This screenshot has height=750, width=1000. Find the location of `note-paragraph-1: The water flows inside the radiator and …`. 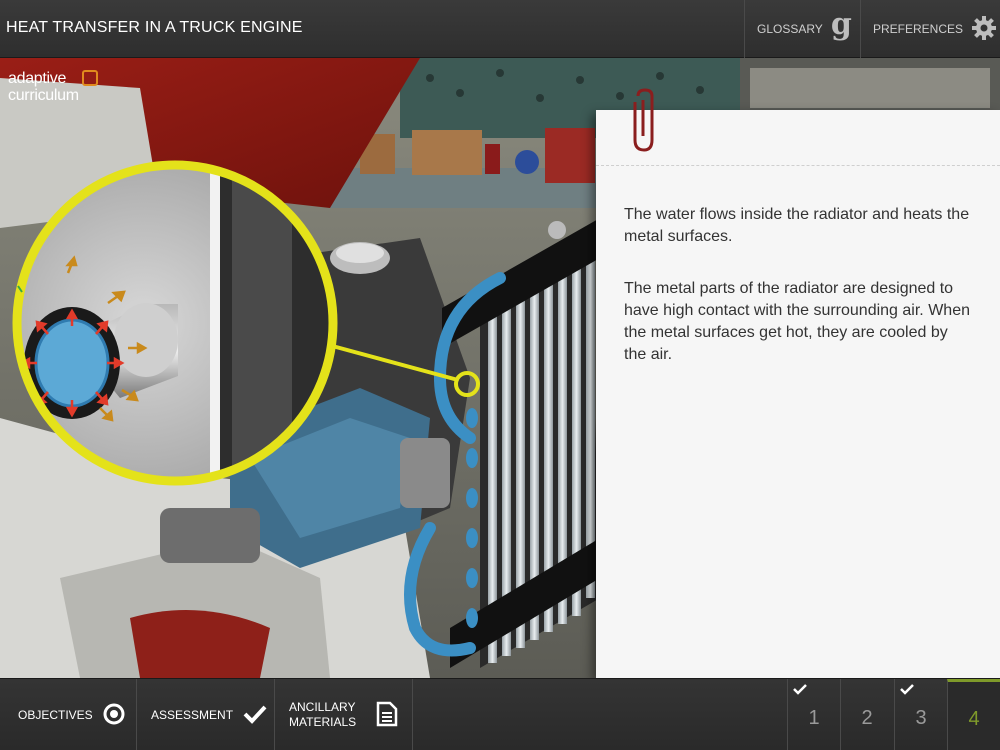

note-paragraph-1: The water flows inside the radiator and … is located at coordinates (797, 225).